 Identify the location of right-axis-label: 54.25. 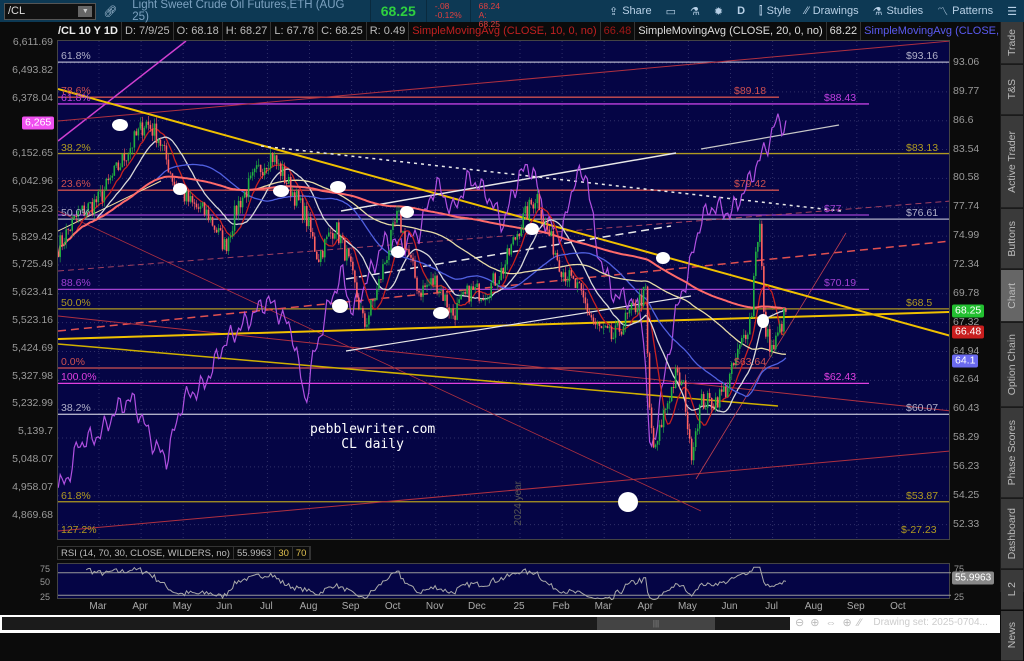
(966, 494).